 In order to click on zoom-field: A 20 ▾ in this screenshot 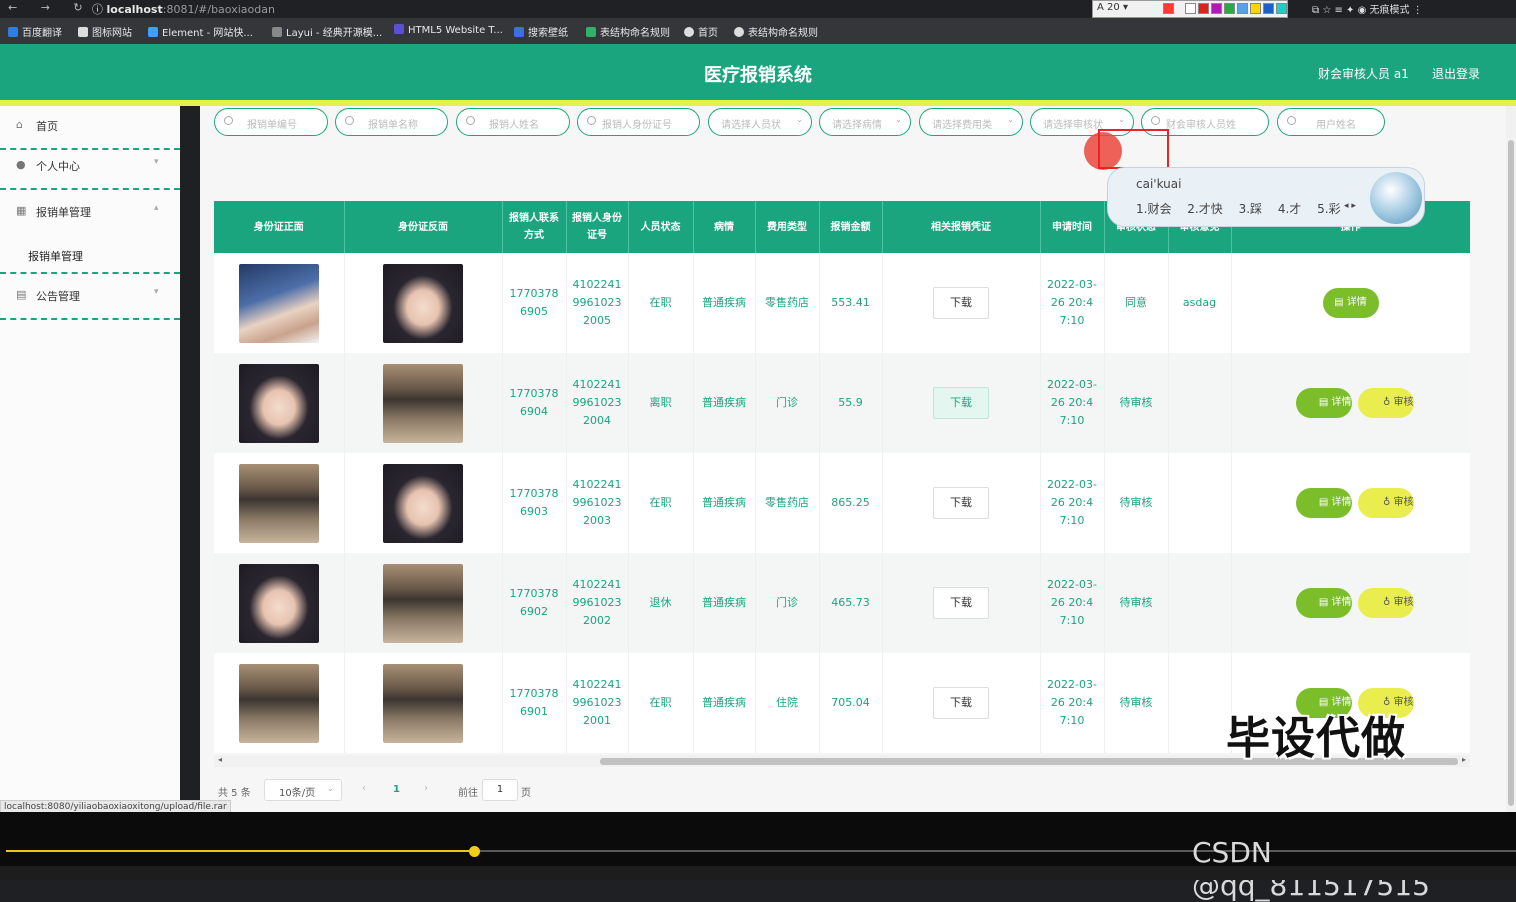, I will do `click(1112, 7)`.